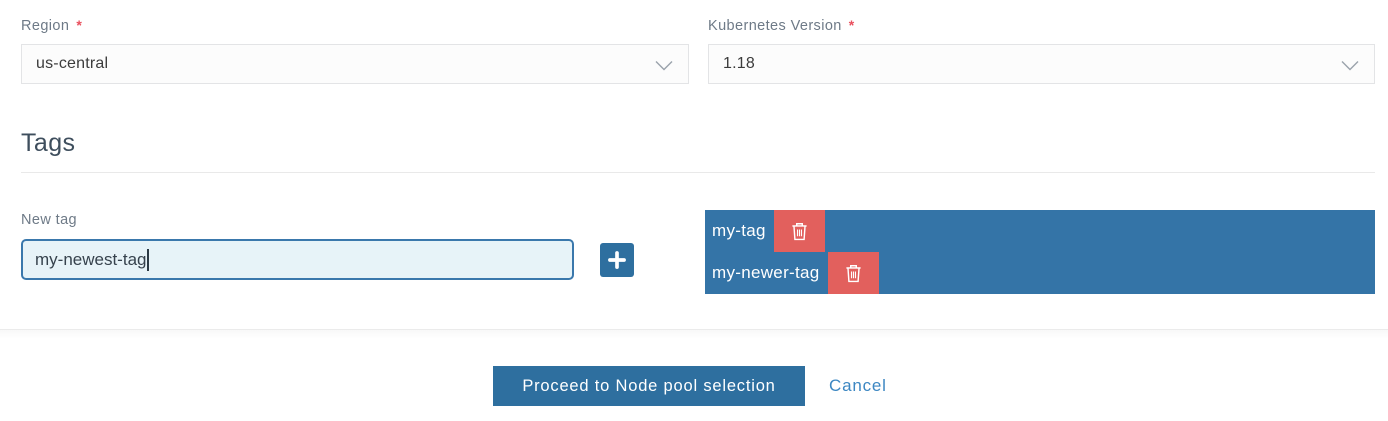 This screenshot has height=421, width=1388. Describe the element at coordinates (72, 63) in the screenshot. I see `region-select-value: us-central` at that location.